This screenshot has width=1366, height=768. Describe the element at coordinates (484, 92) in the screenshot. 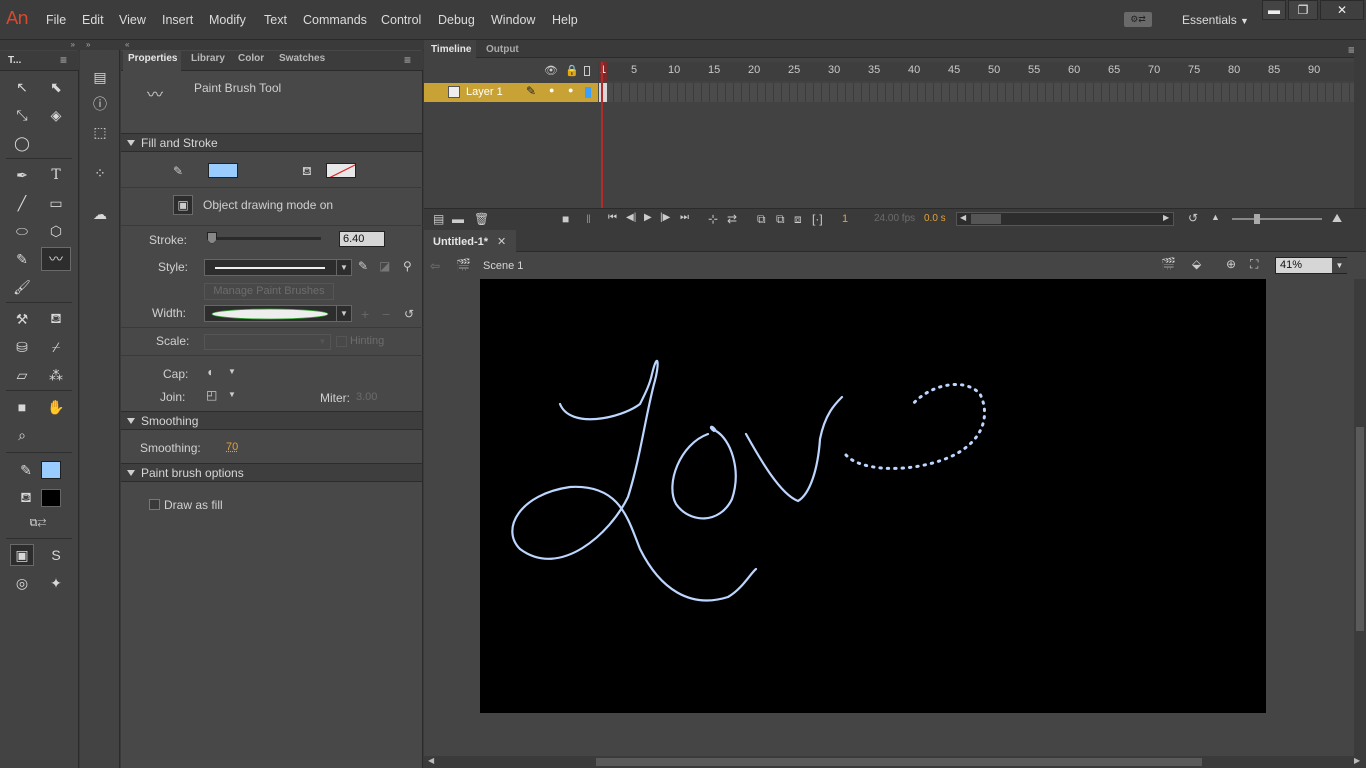

I see `layer-name: Layer 1` at that location.